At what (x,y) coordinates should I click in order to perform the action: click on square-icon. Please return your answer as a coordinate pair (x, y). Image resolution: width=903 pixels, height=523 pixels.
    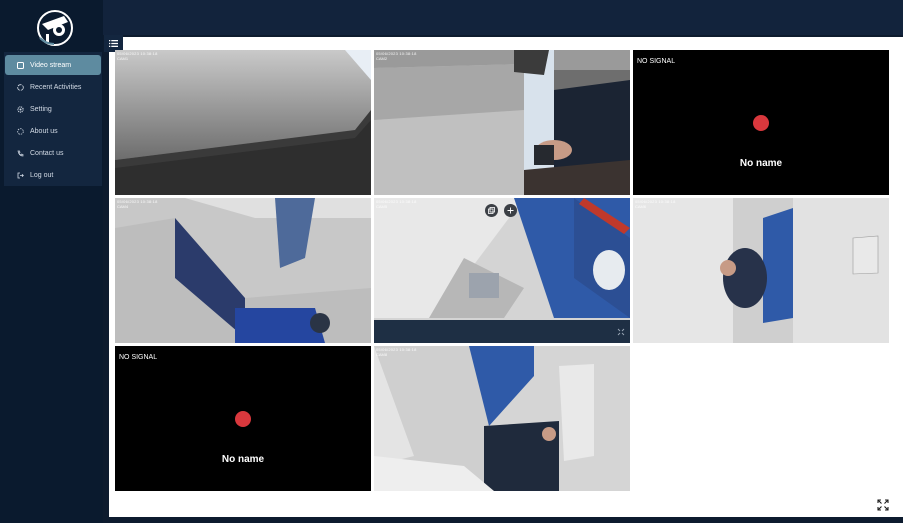
    Looking at the image, I should click on (20, 65).